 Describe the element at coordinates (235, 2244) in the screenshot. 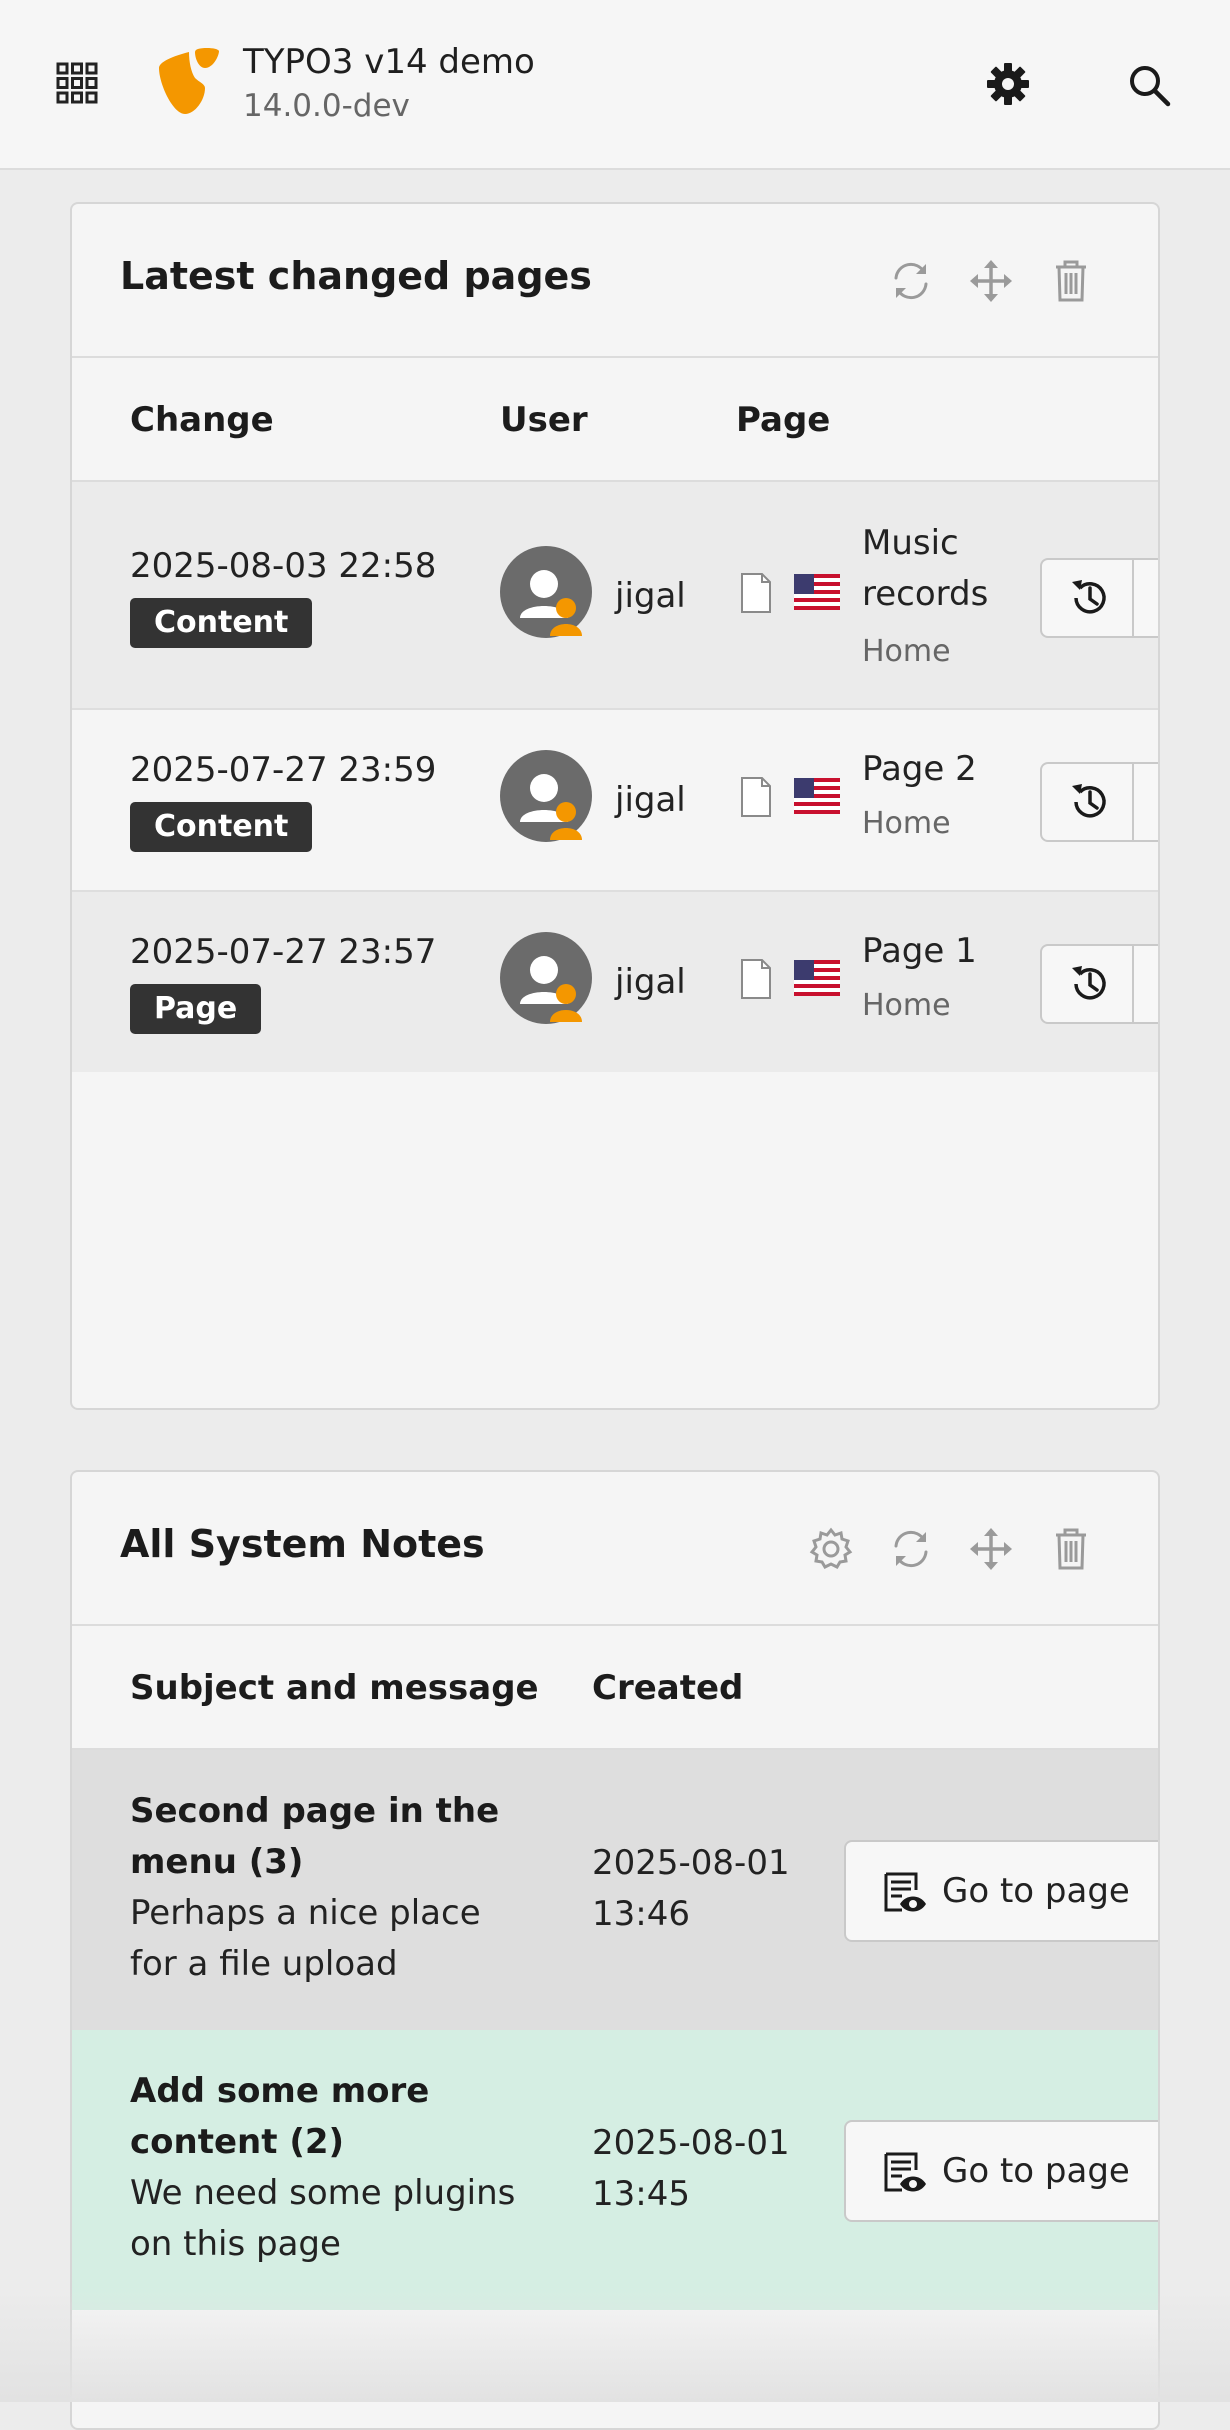

I see `note-message-line: on this page` at that location.